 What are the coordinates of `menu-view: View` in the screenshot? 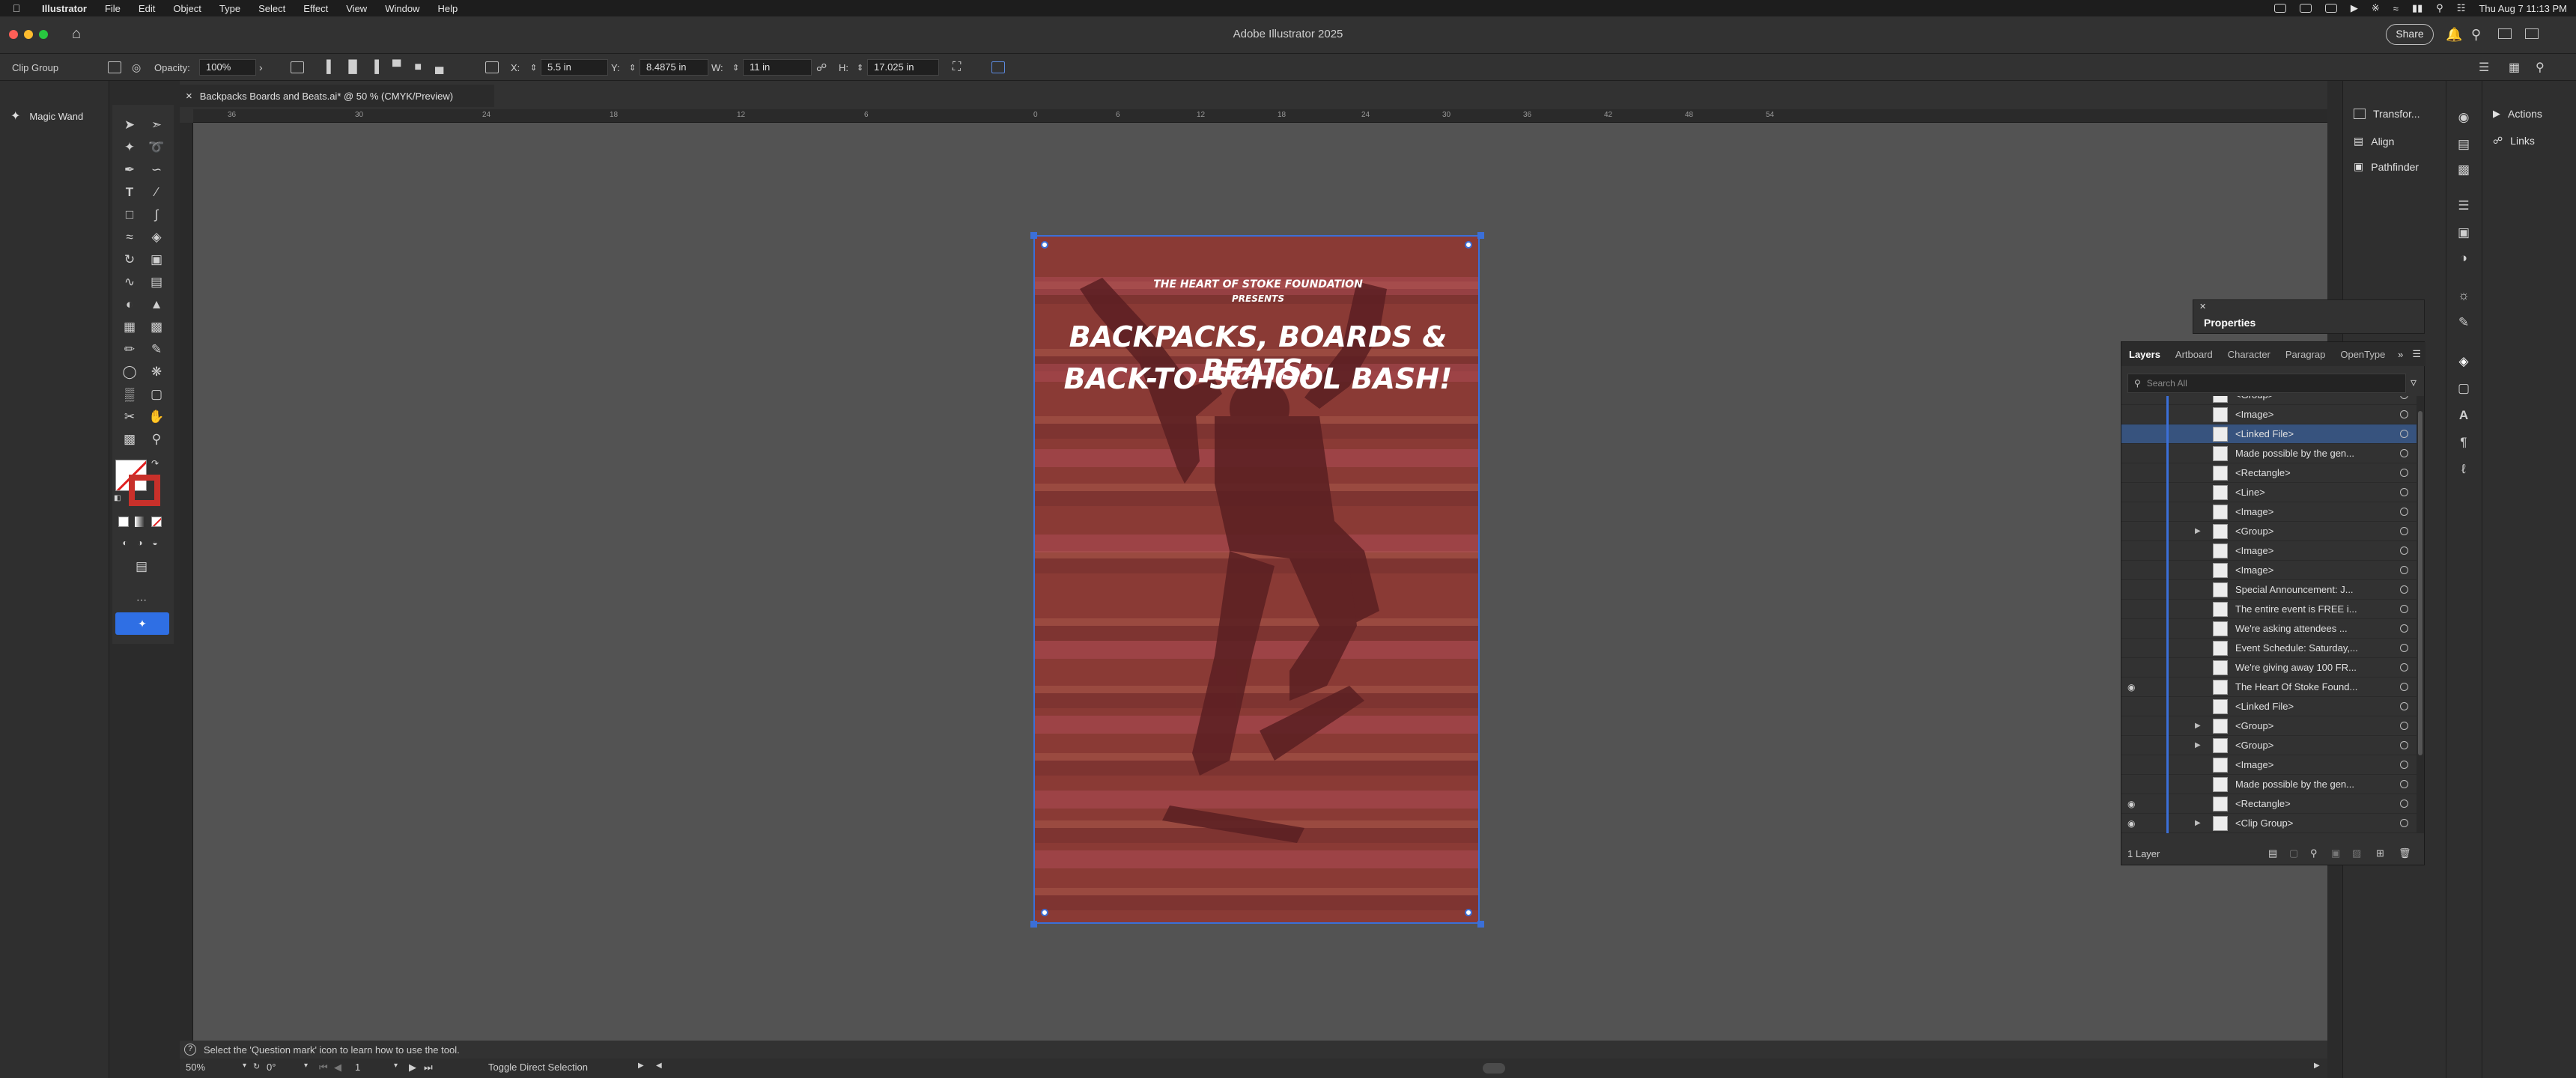 It's located at (356, 8).